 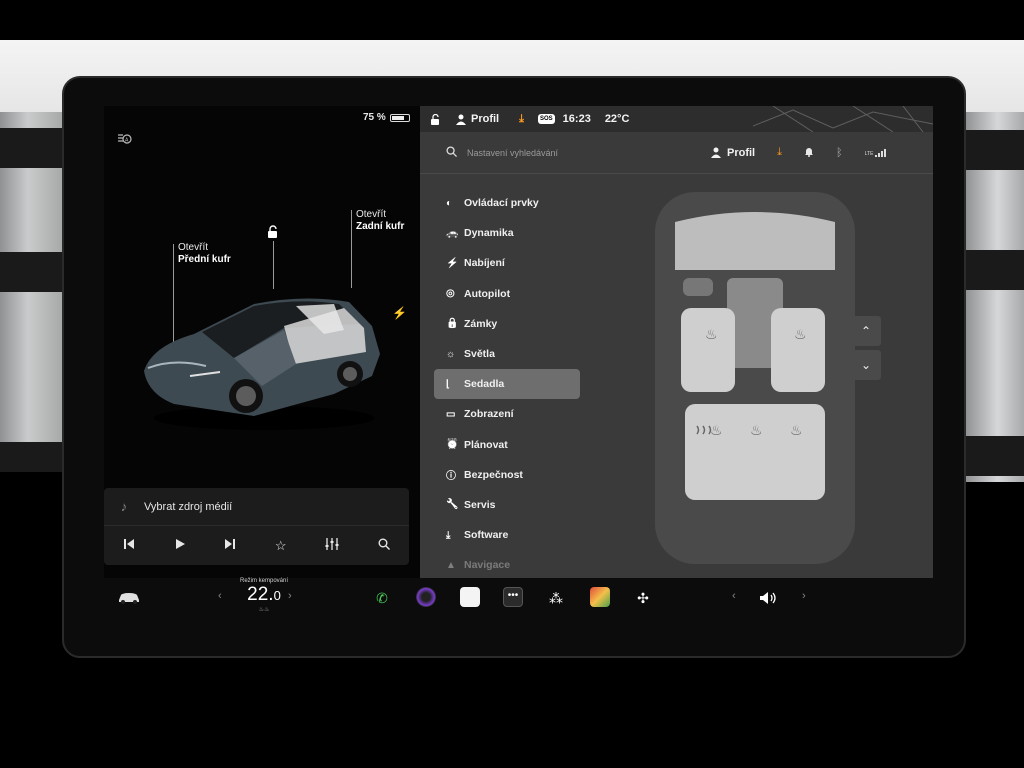 I want to click on temp-decrease-icon: ‹, so click(x=220, y=596).